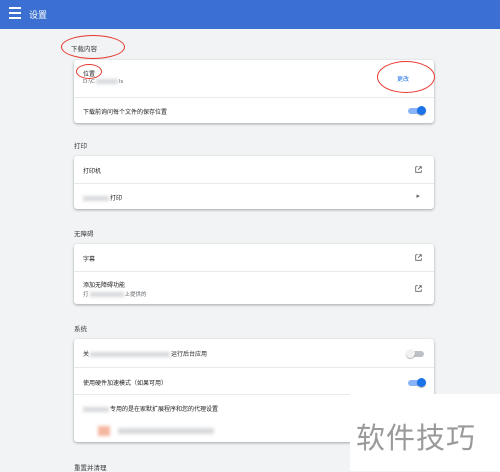 This screenshot has width=500, height=472. I want to click on annotation-circle-location, so click(89, 71).